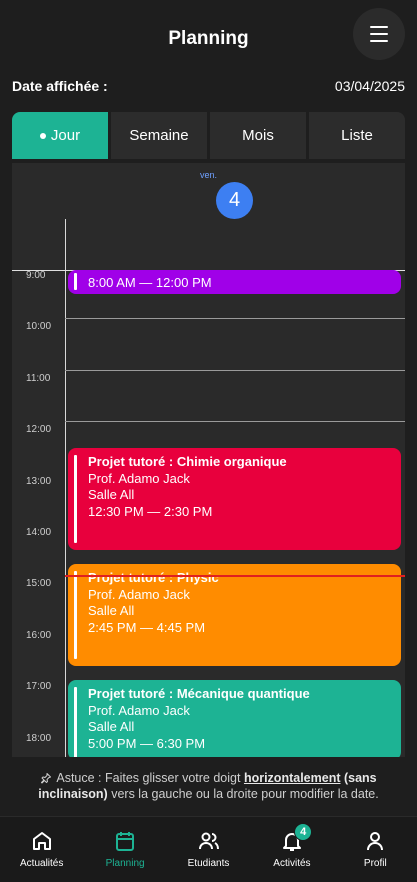  Describe the element at coordinates (65, 488) in the screenshot. I see `time-axis-line` at that location.